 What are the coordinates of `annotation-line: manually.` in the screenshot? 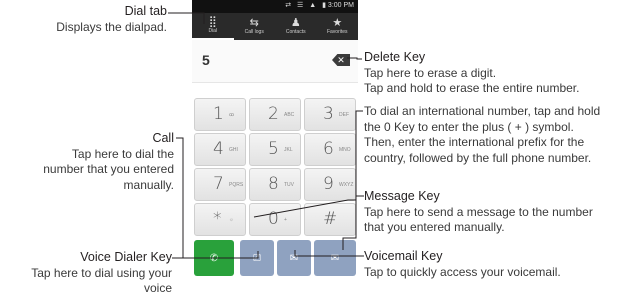 It's located at (148, 184).